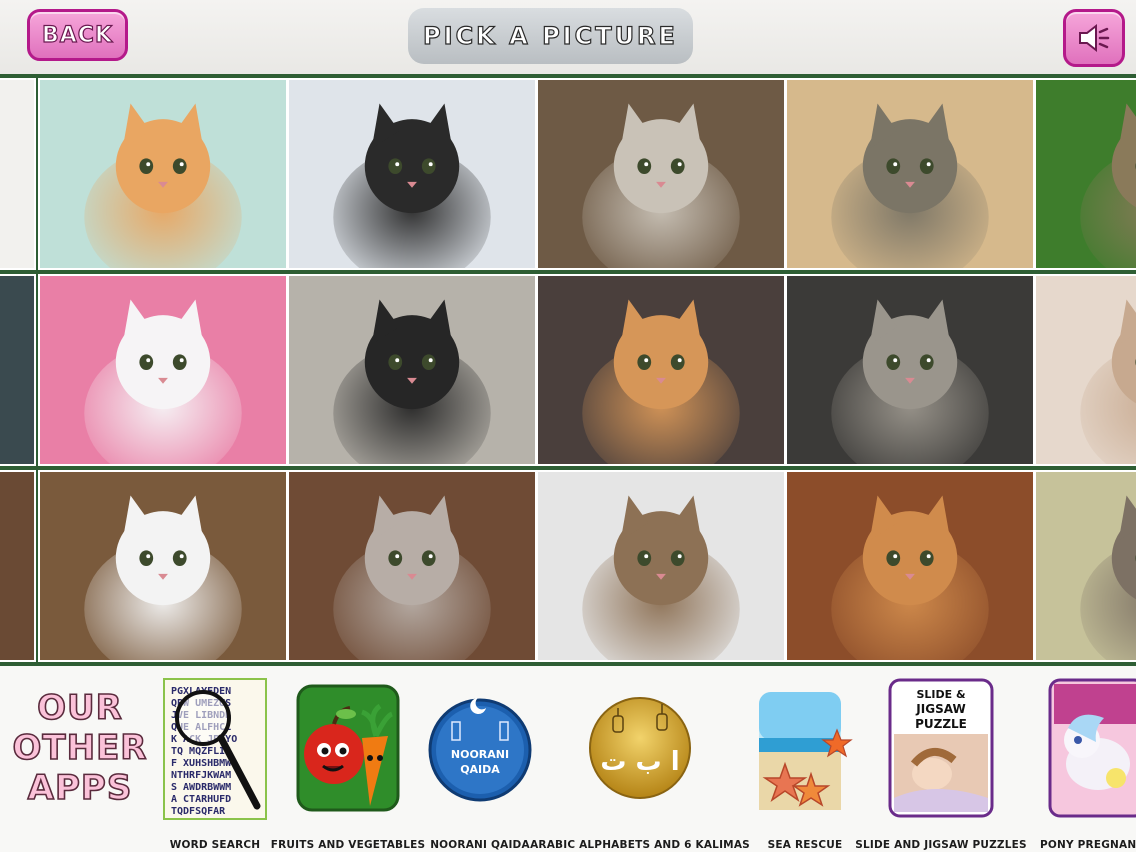 The width and height of the screenshot is (1136, 852). I want to click on header-bar: BACK PICK A PICTURE, so click(568, 37).